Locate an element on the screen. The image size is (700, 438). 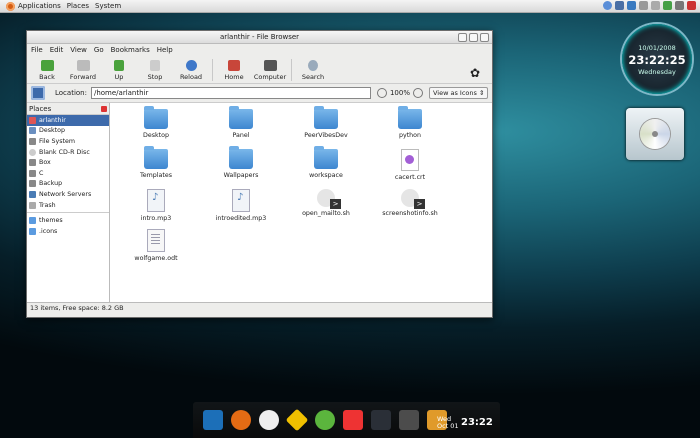
file-item-screenshotinfo: screenshotinfo.sh is located at coordinates (410, 203).